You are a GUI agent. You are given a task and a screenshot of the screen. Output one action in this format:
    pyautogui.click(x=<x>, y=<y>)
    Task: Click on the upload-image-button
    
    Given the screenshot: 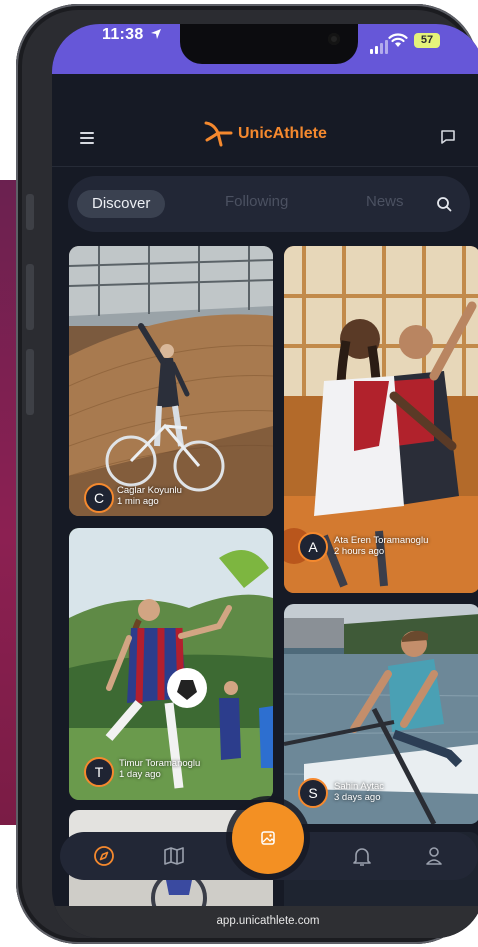 What is the action you would take?
    pyautogui.click(x=268, y=838)
    